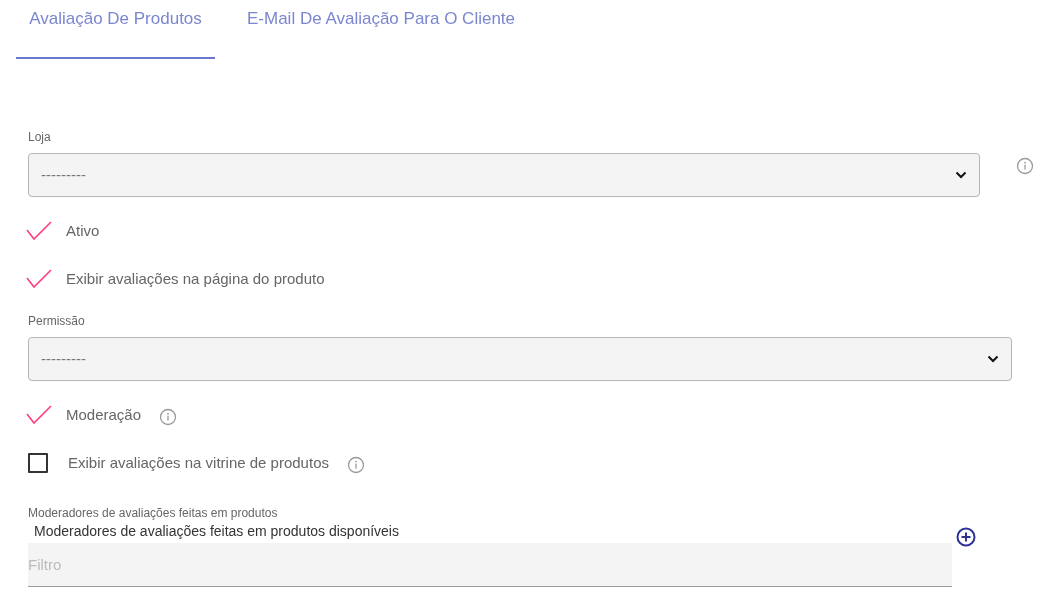  I want to click on field-label: Permissão, so click(57, 321).